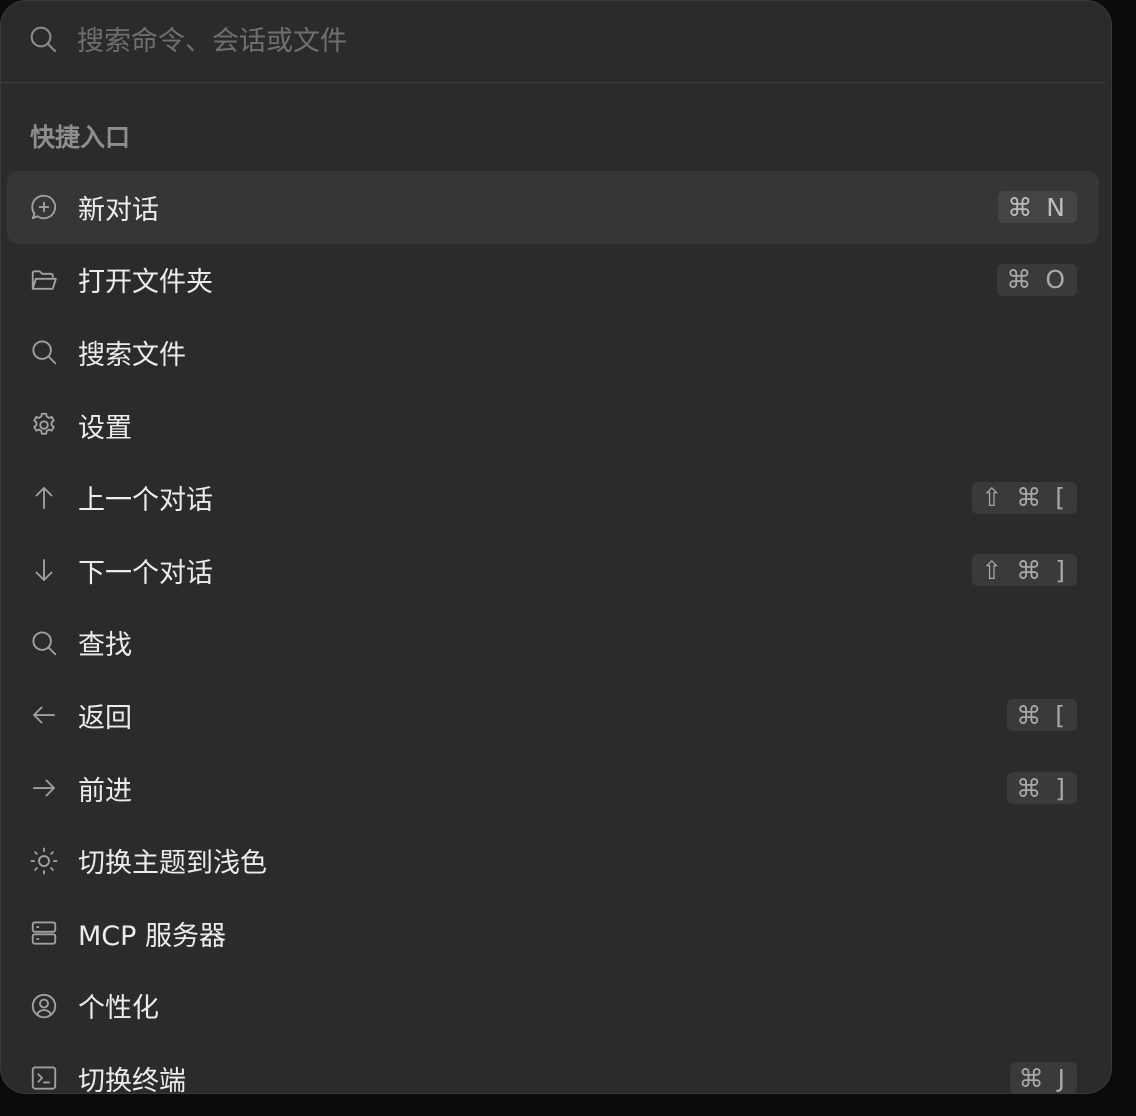 The height and width of the screenshot is (1116, 1136). What do you see at coordinates (1042, 715) in the screenshot?
I see `shortcut-badge: ⌘ [` at bounding box center [1042, 715].